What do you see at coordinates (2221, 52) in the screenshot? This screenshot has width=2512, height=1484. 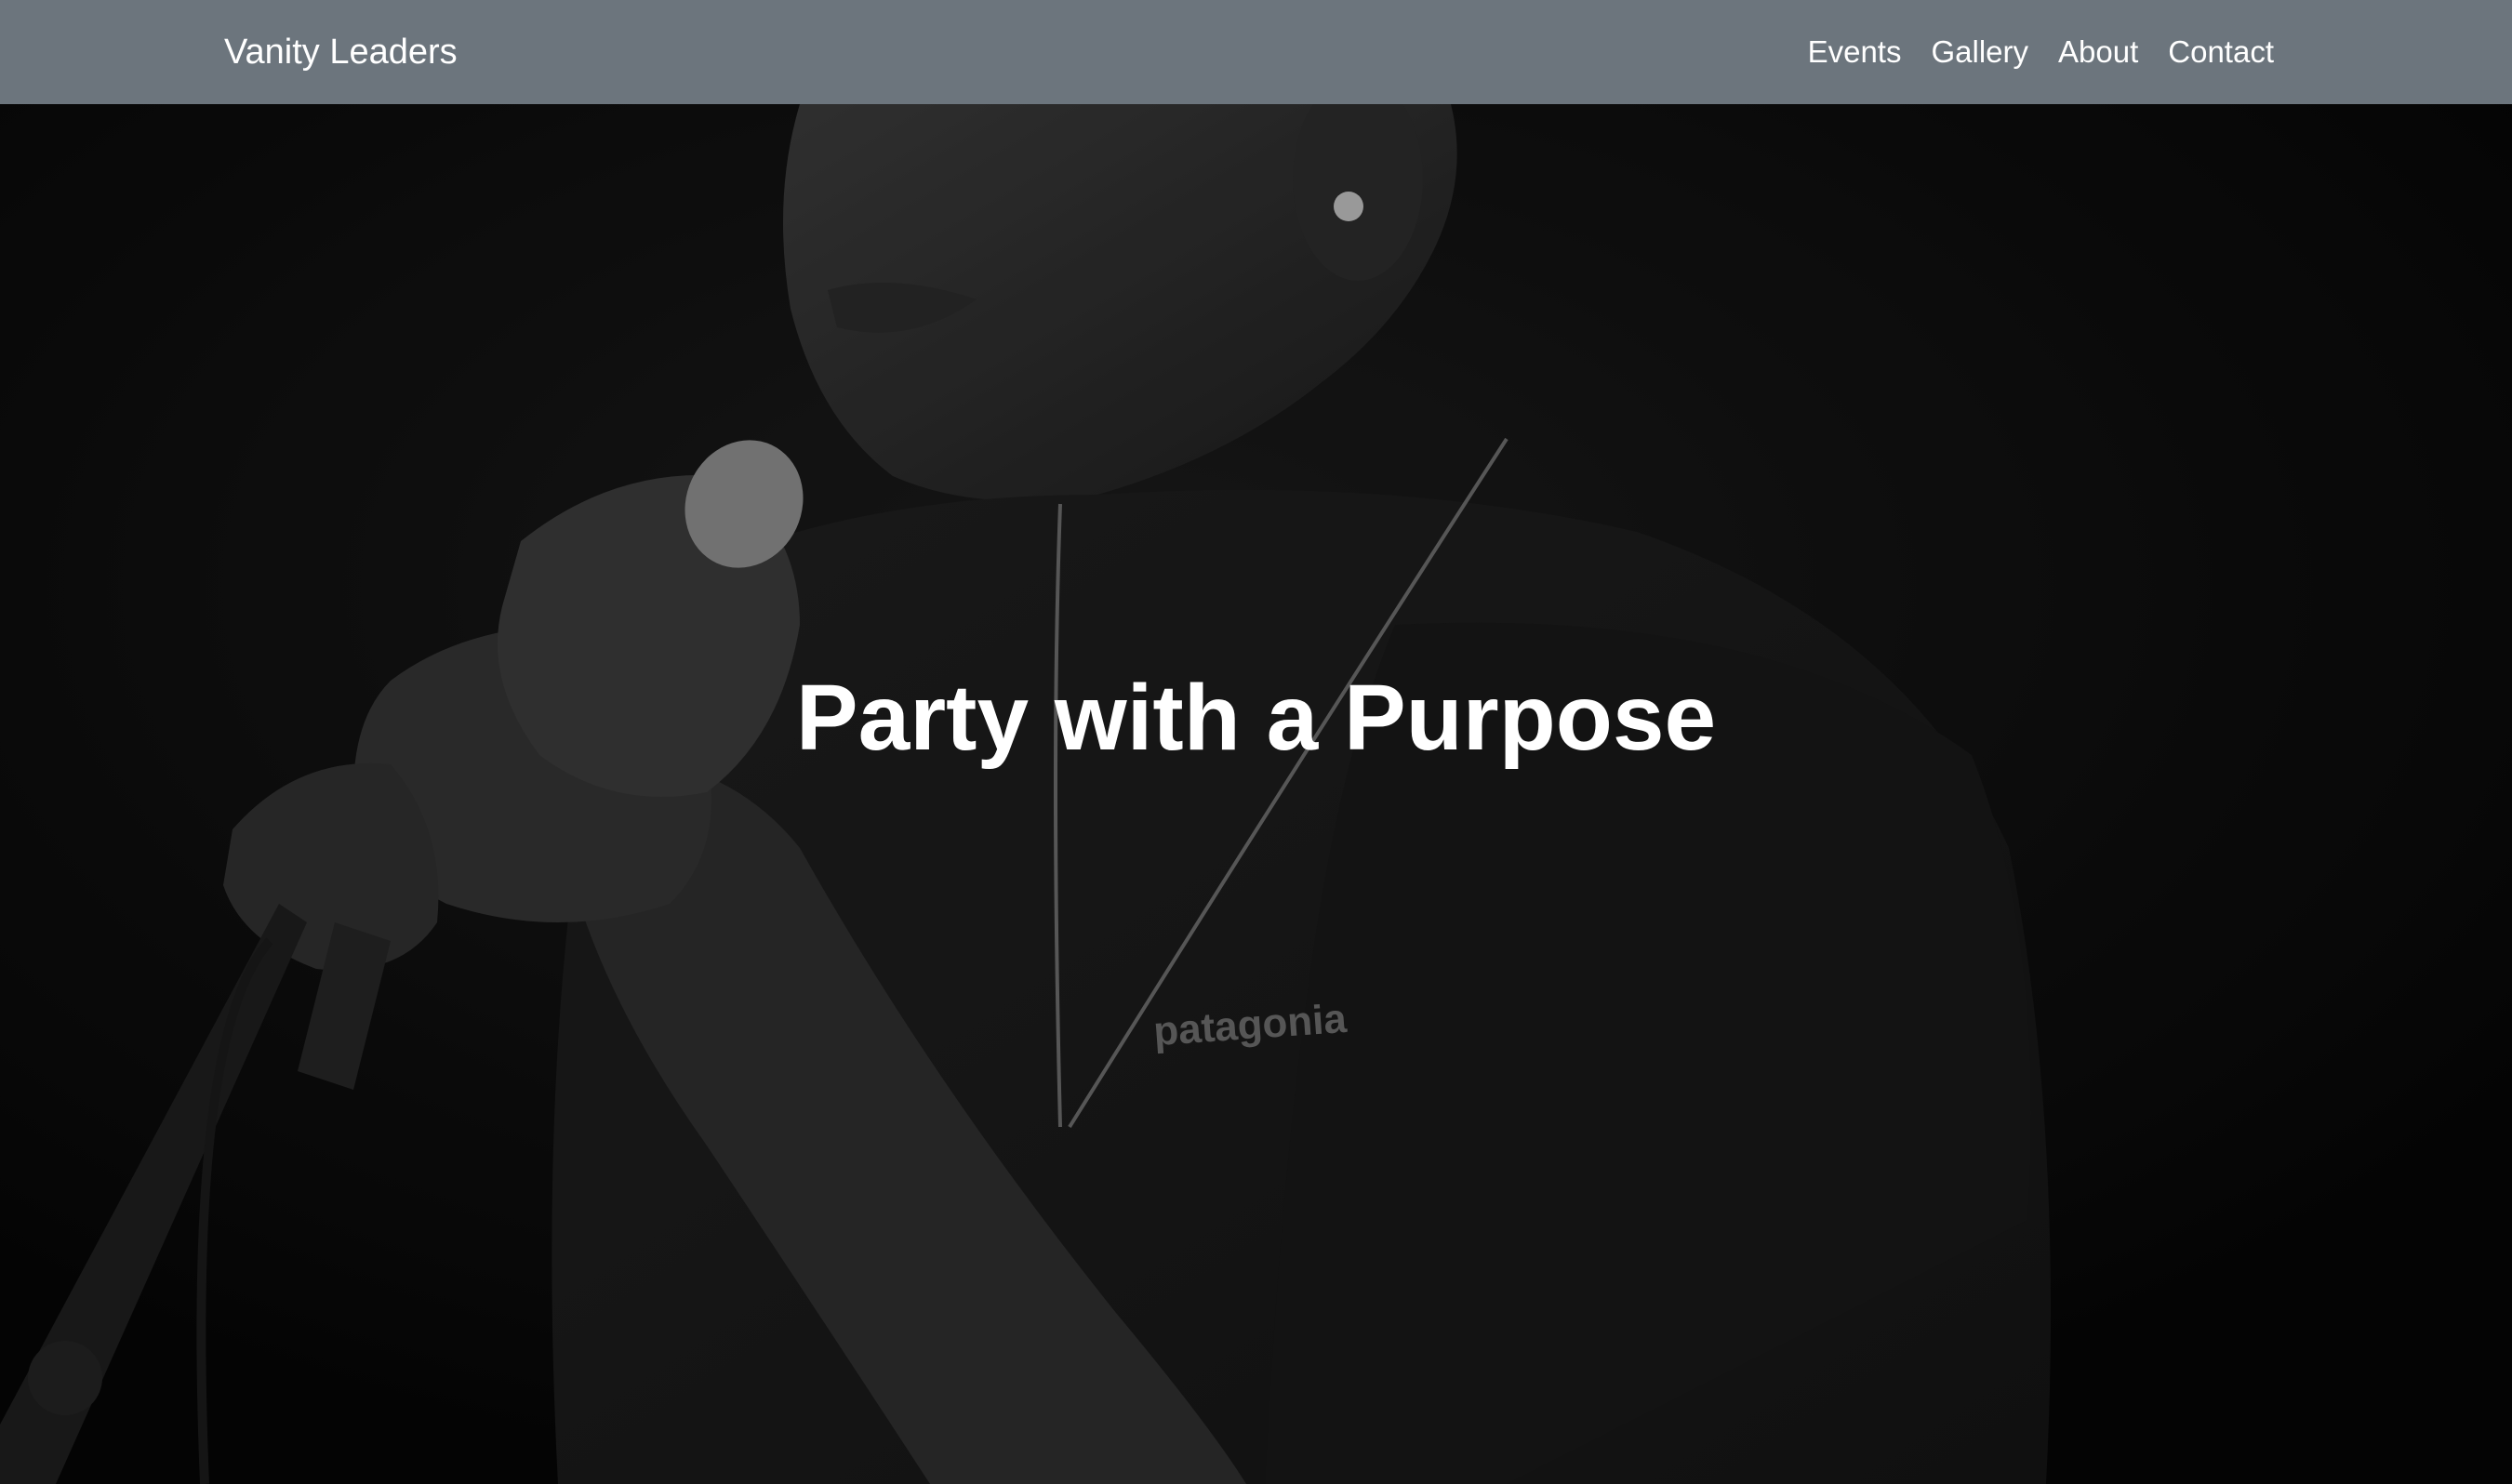 I see `nav-link-contact: Contact` at bounding box center [2221, 52].